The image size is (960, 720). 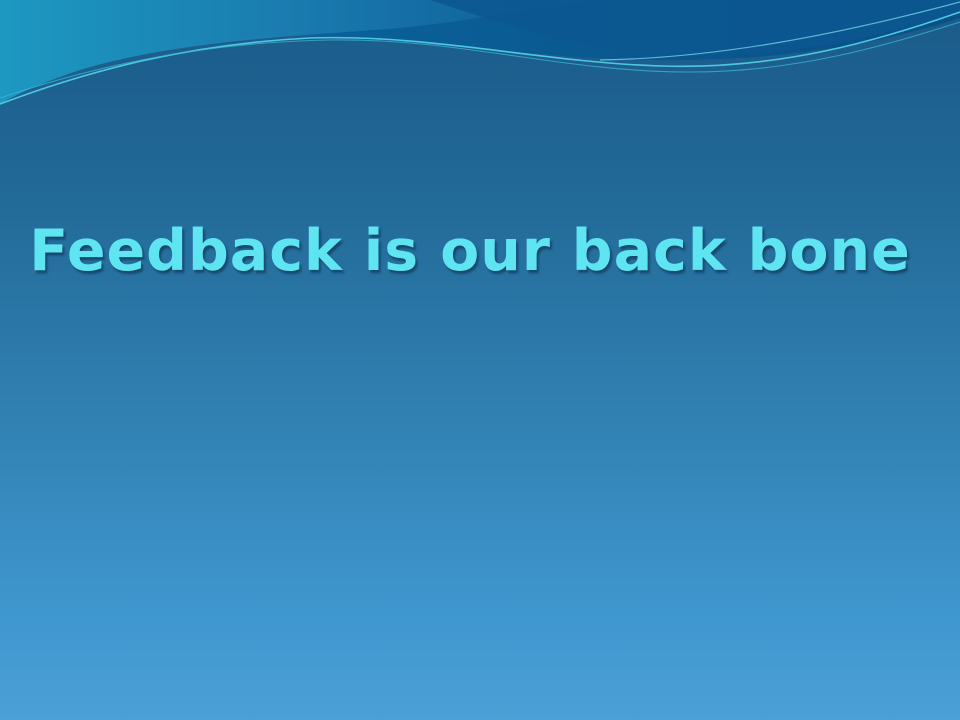 I want to click on header-wave-decoration, so click(x=480, y=52).